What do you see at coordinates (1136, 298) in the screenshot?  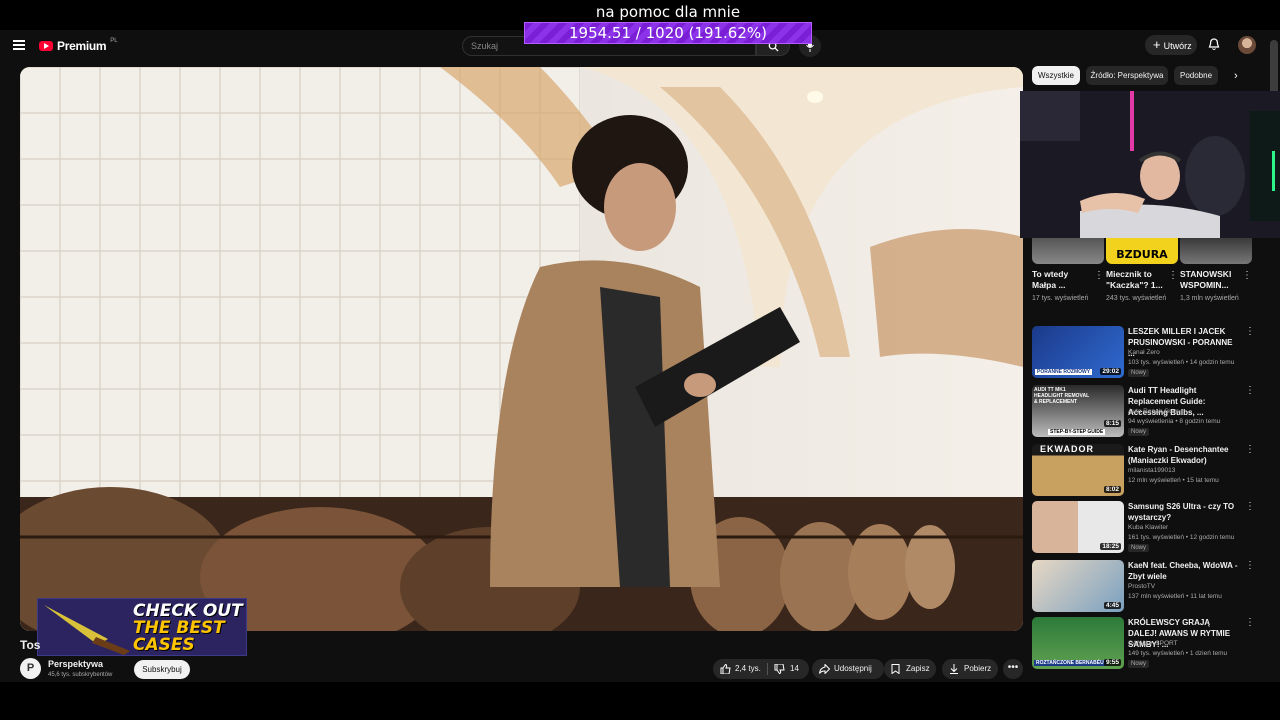 I see `short-views: 243 tys. wyświetleń` at bounding box center [1136, 298].